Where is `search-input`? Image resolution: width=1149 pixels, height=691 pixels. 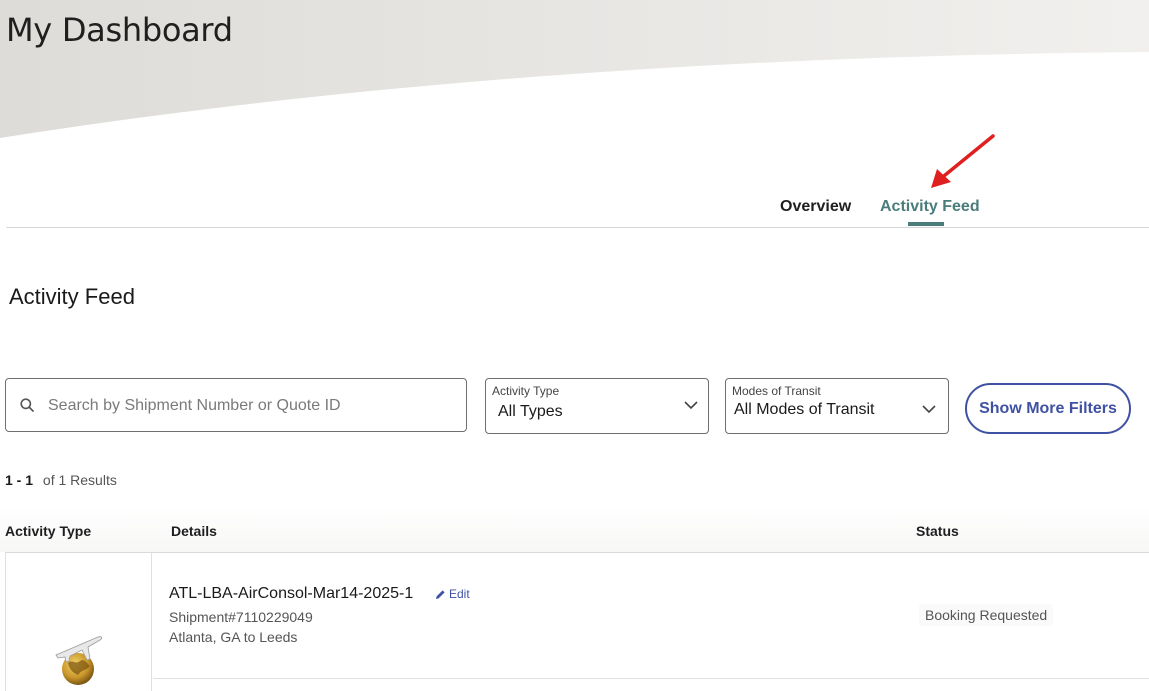
search-input is located at coordinates (248, 406).